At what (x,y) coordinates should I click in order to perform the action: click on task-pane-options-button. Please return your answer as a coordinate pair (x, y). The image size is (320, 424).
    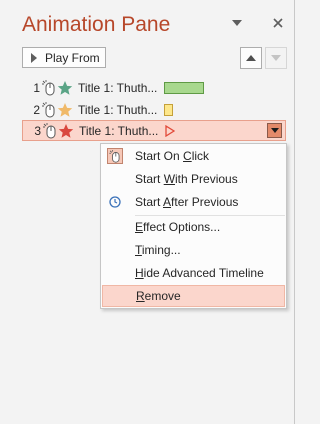
    Looking at the image, I should click on (237, 23).